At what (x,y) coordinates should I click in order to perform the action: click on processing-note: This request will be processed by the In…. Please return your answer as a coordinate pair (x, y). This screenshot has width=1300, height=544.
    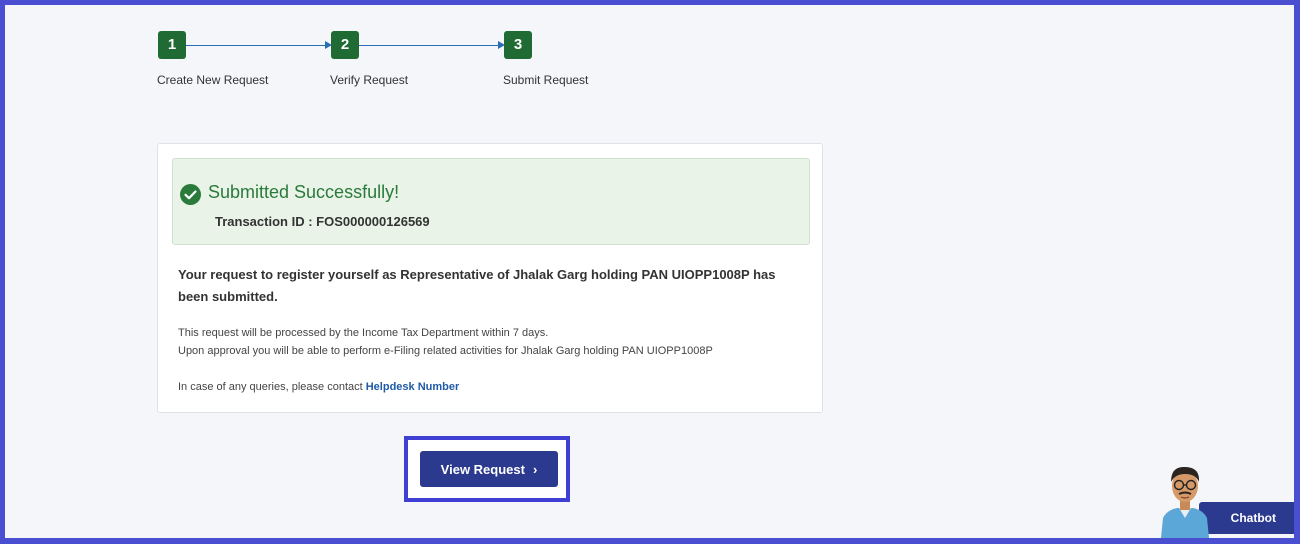
    Looking at the image, I should click on (363, 333).